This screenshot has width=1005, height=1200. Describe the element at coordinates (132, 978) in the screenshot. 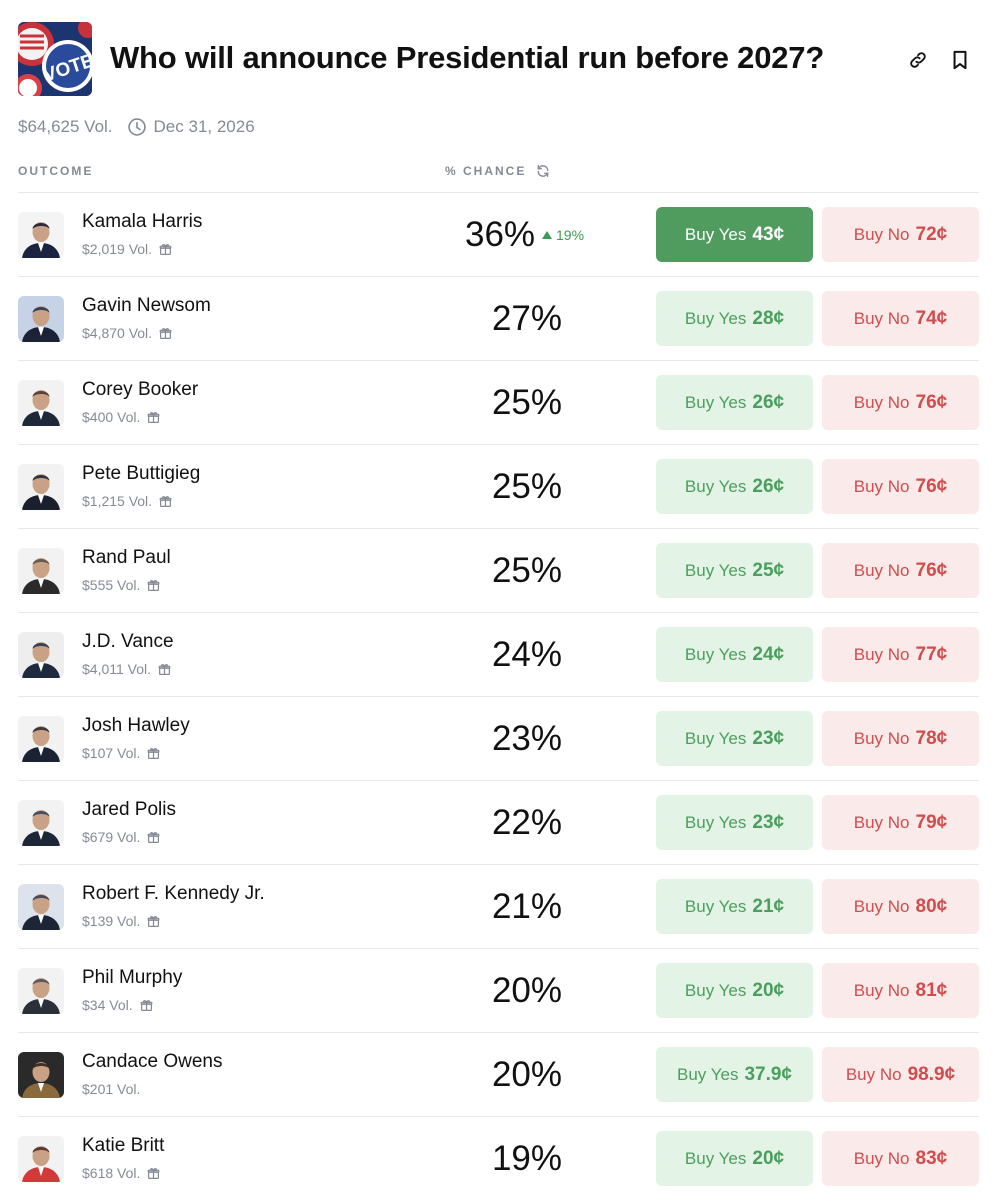

I see `candidate-name: Phil Murphy` at that location.